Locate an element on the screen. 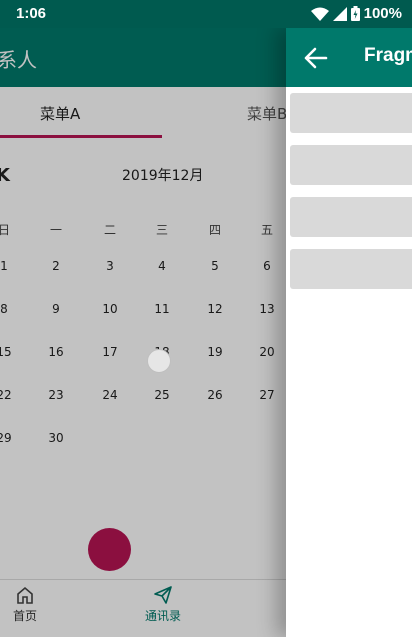 The image size is (412, 637). status-icons: 100% is located at coordinates (356, 13).